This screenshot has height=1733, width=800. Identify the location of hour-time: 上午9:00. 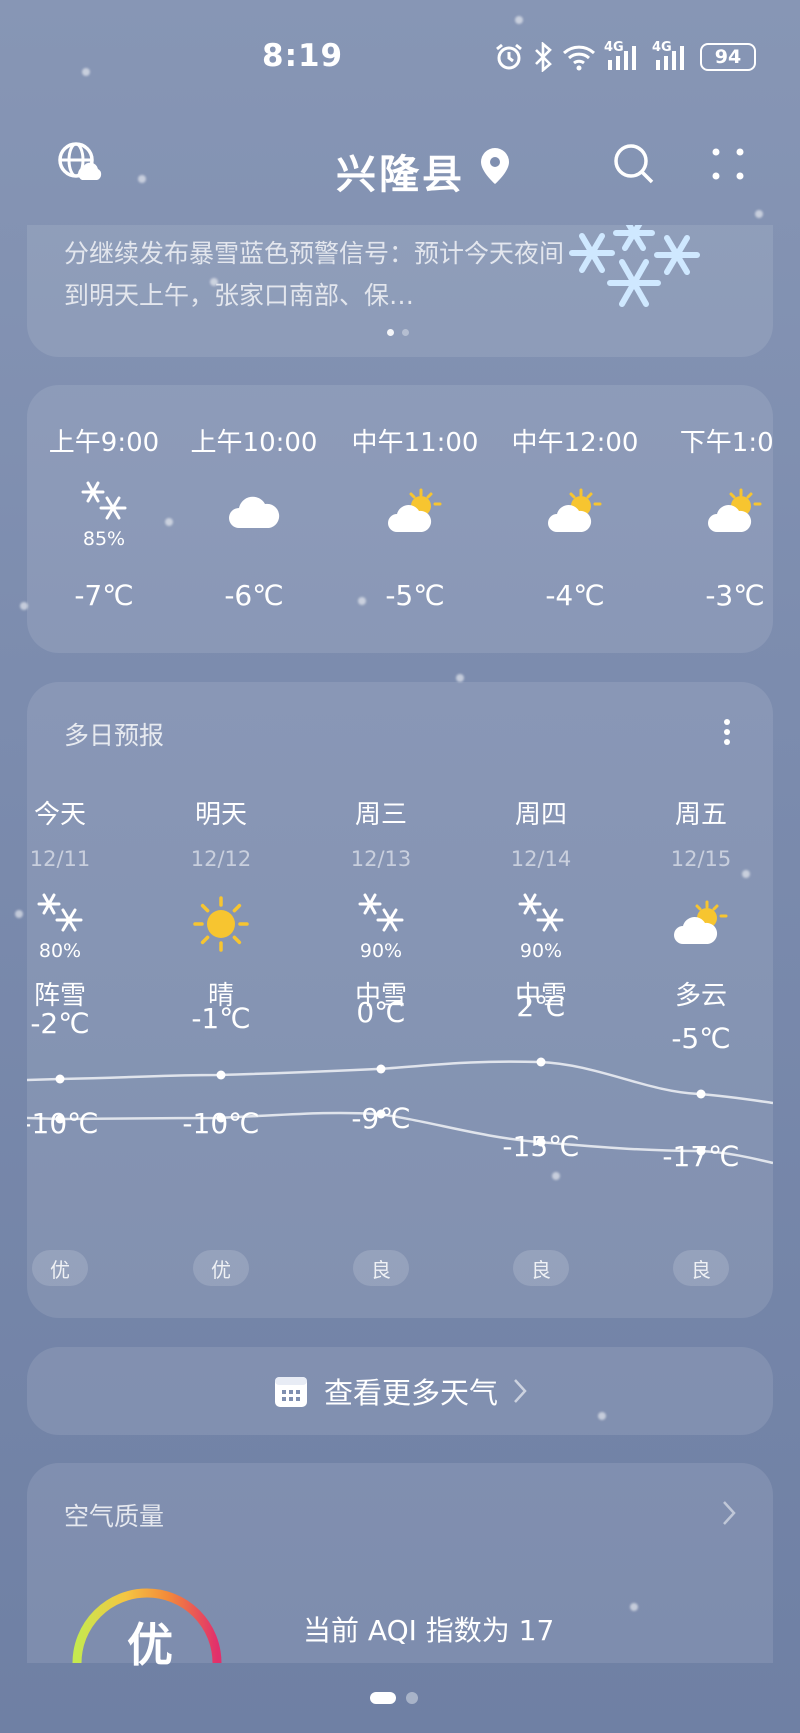
(104, 443).